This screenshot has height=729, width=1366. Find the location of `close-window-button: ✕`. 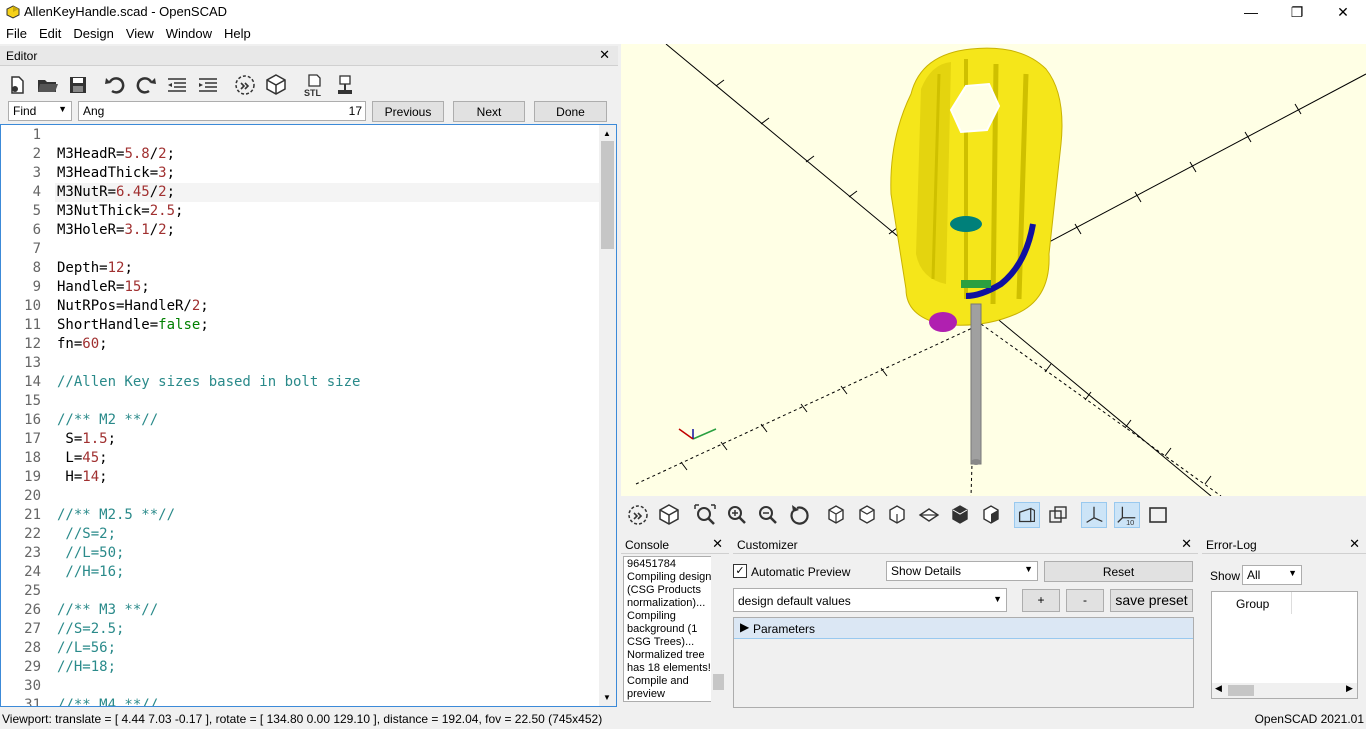

close-window-button: ✕ is located at coordinates (1343, 12).